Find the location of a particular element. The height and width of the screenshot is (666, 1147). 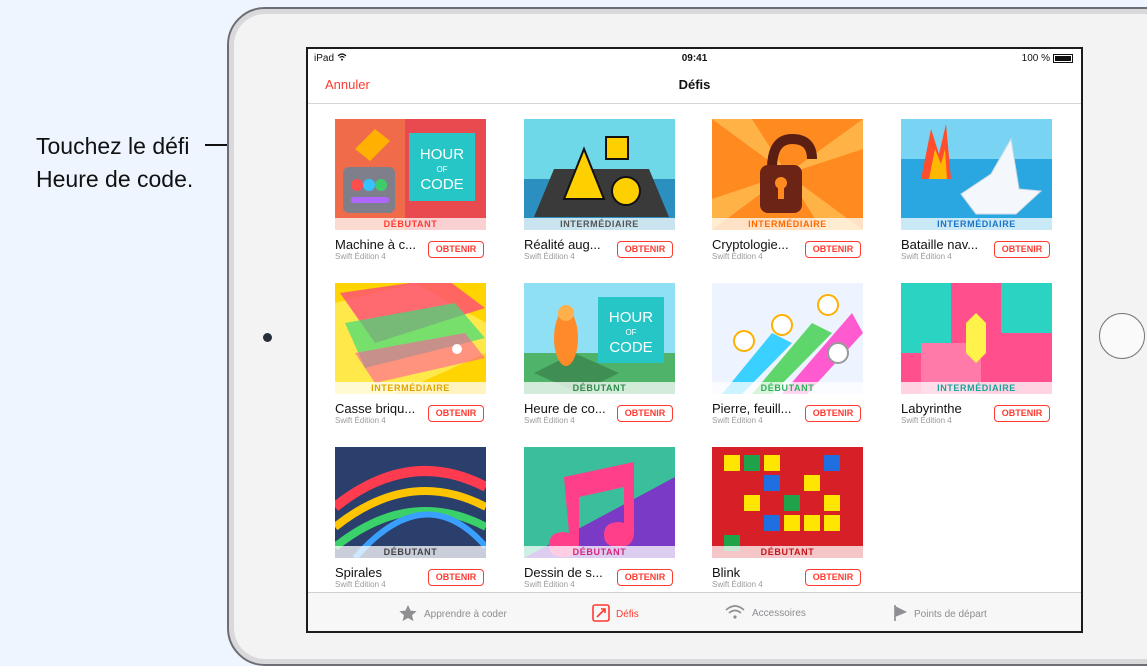

challenge-title: Blink is located at coordinates (726, 572).